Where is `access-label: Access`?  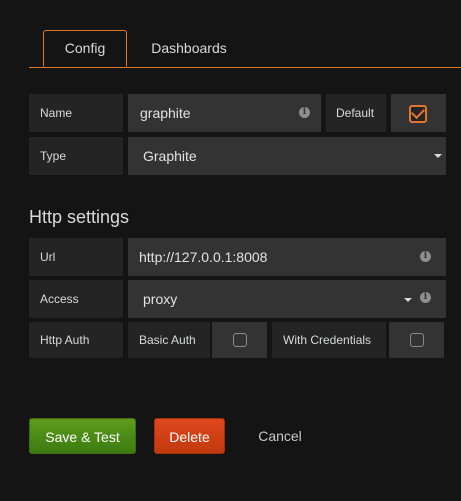
access-label: Access is located at coordinates (76, 299).